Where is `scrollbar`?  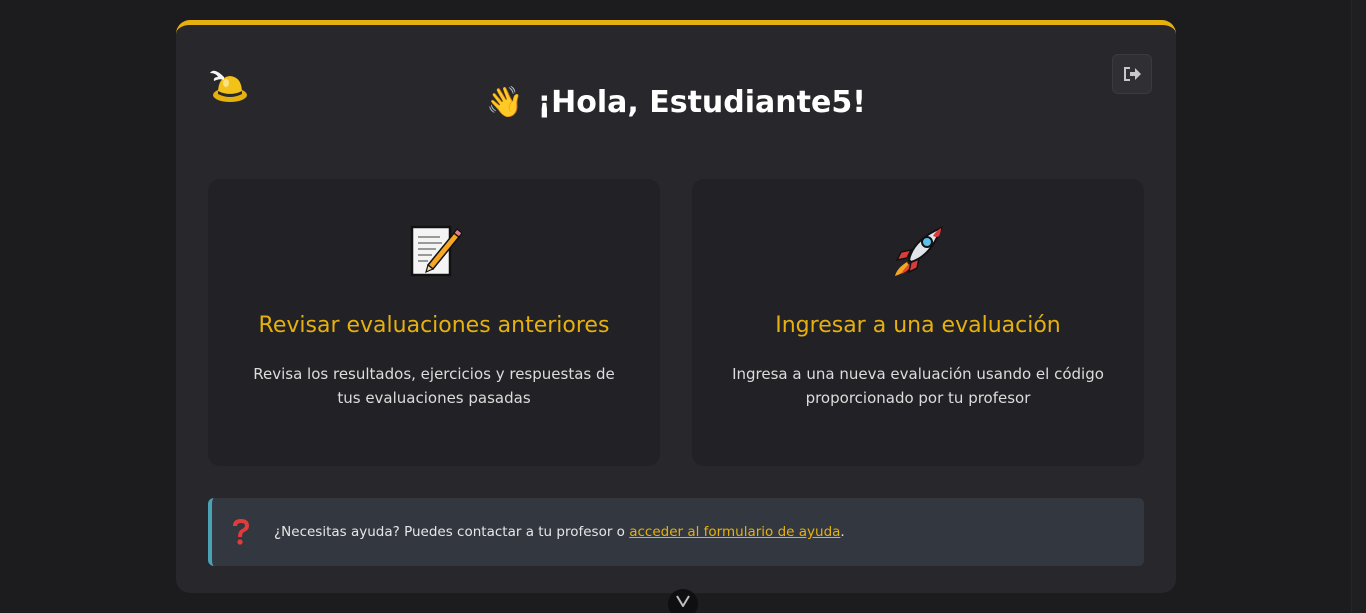 scrollbar is located at coordinates (1358, 306).